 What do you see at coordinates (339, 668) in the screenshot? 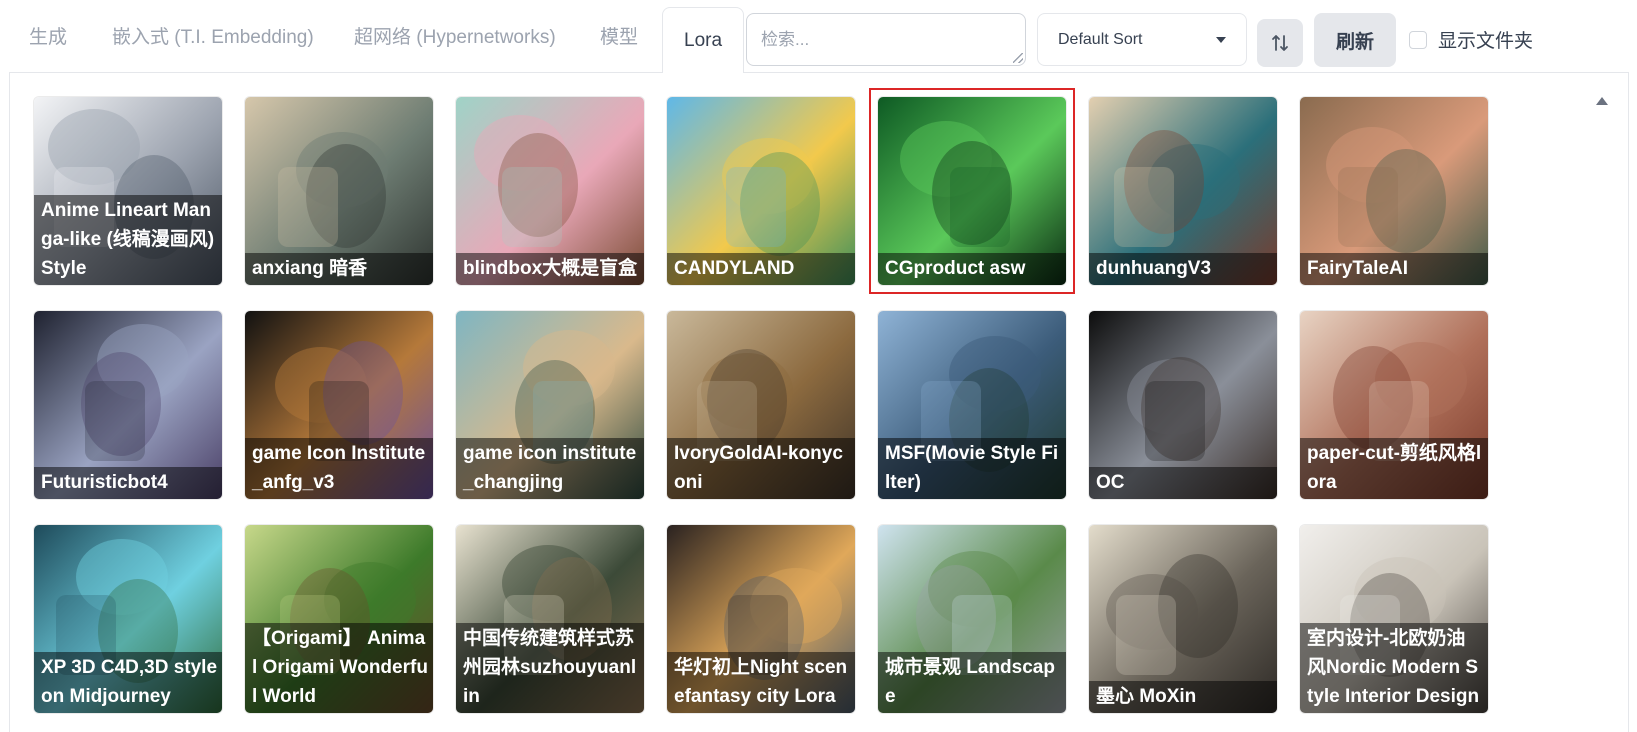
I see `lora-card-label: 【Origami】 Animal Origami Wonderful World` at bounding box center [339, 668].